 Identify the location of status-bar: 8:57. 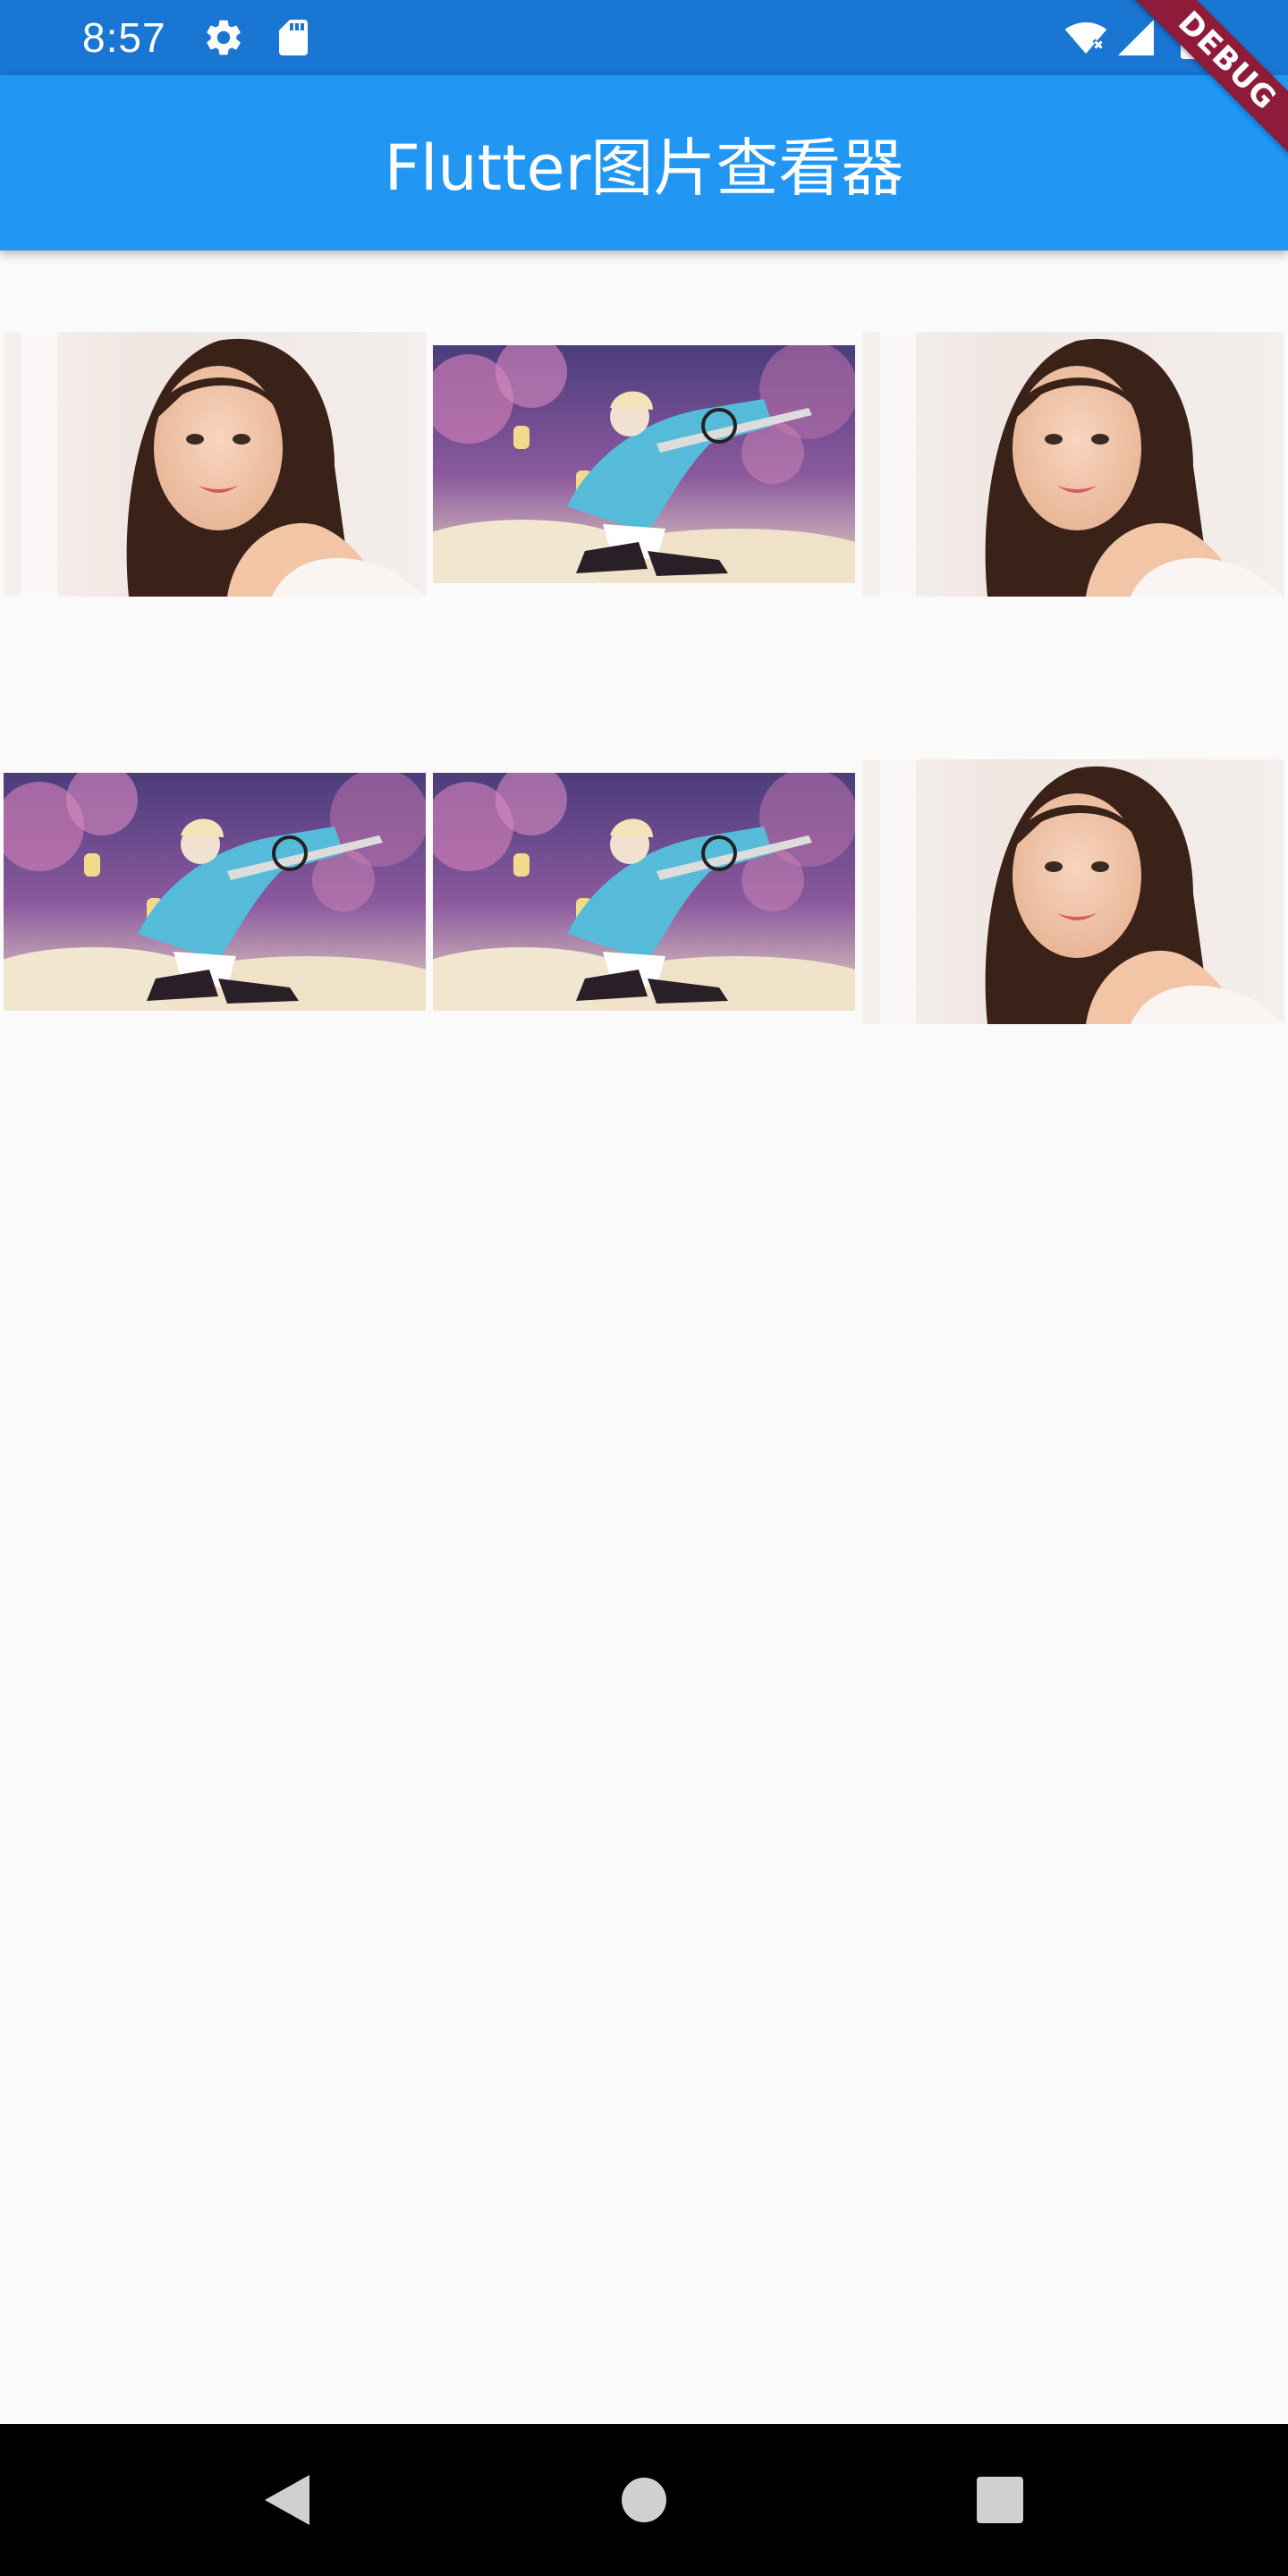
(644, 37).